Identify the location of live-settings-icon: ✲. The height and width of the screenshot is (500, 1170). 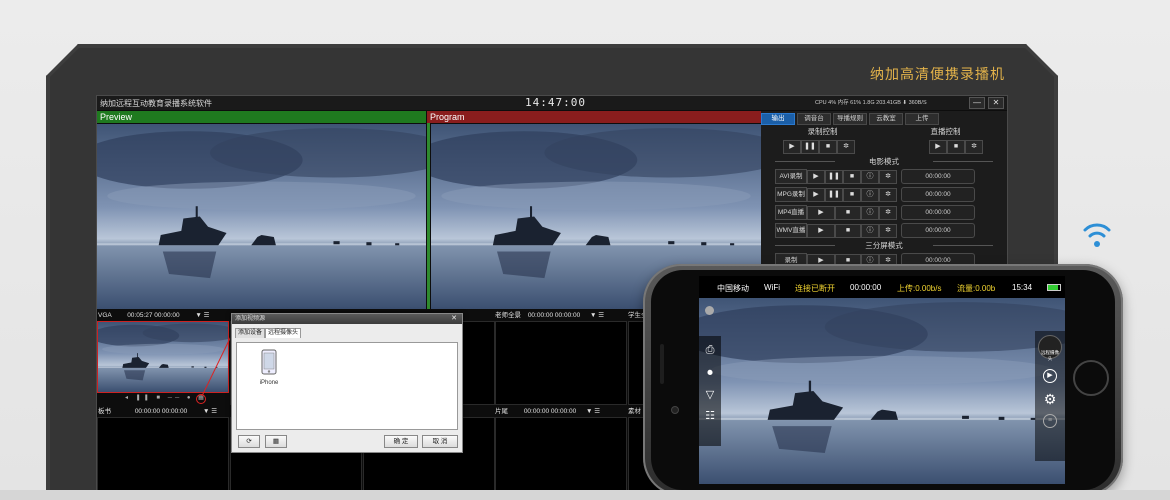
(974, 146).